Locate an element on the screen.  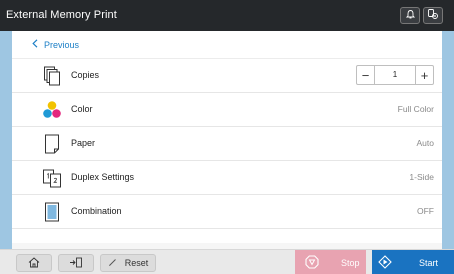
copies-stepper: − 1 + is located at coordinates (395, 75).